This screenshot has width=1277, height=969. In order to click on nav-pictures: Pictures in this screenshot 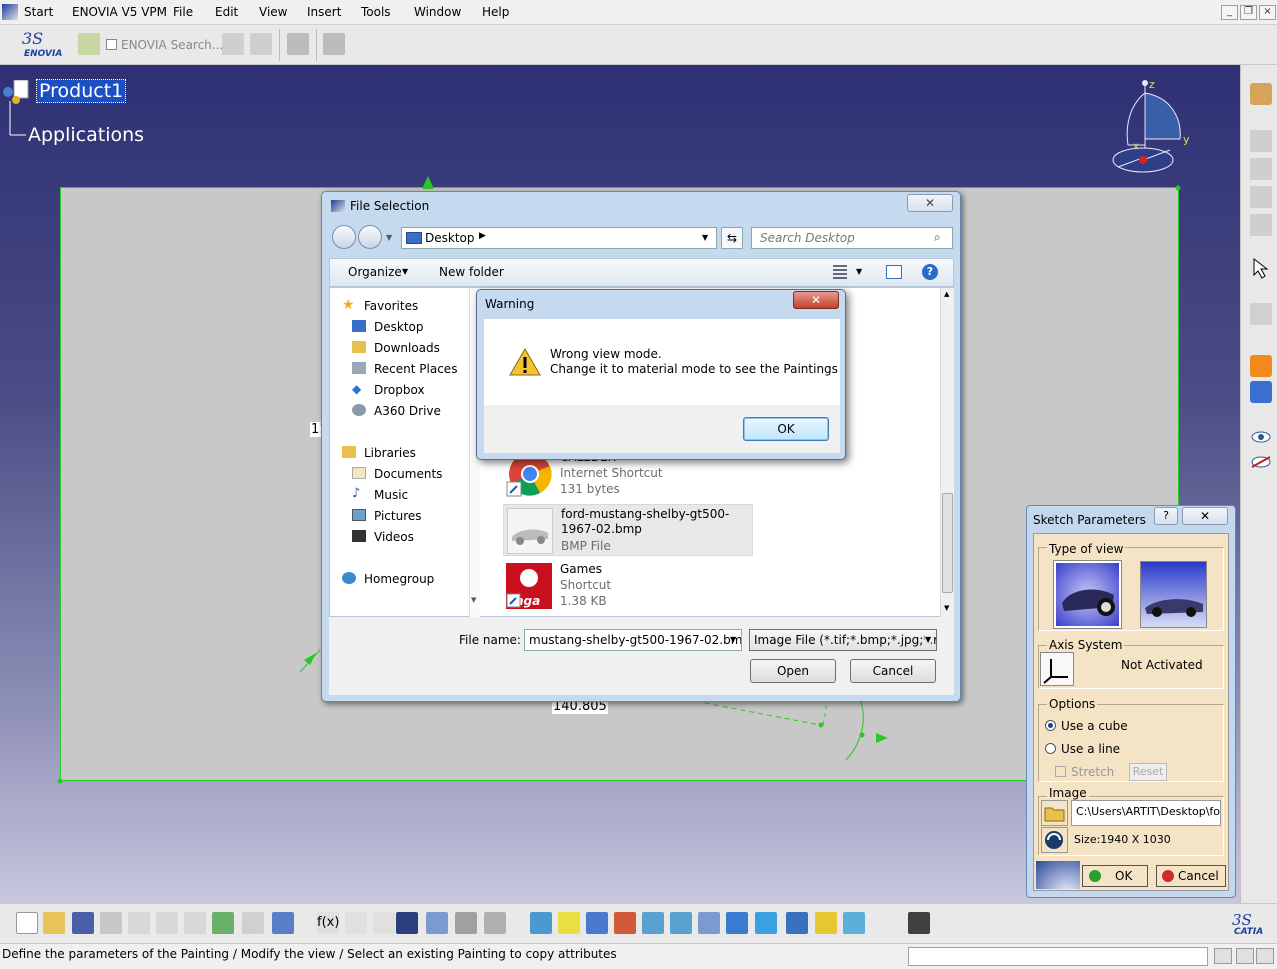, I will do `click(398, 516)`.